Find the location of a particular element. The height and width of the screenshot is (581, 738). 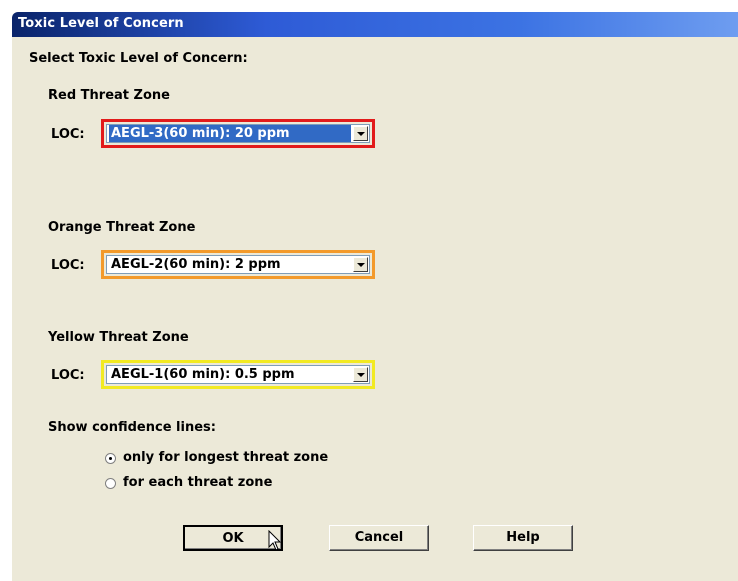

radio-option-longest: only for longest threat zone is located at coordinates (235, 459).